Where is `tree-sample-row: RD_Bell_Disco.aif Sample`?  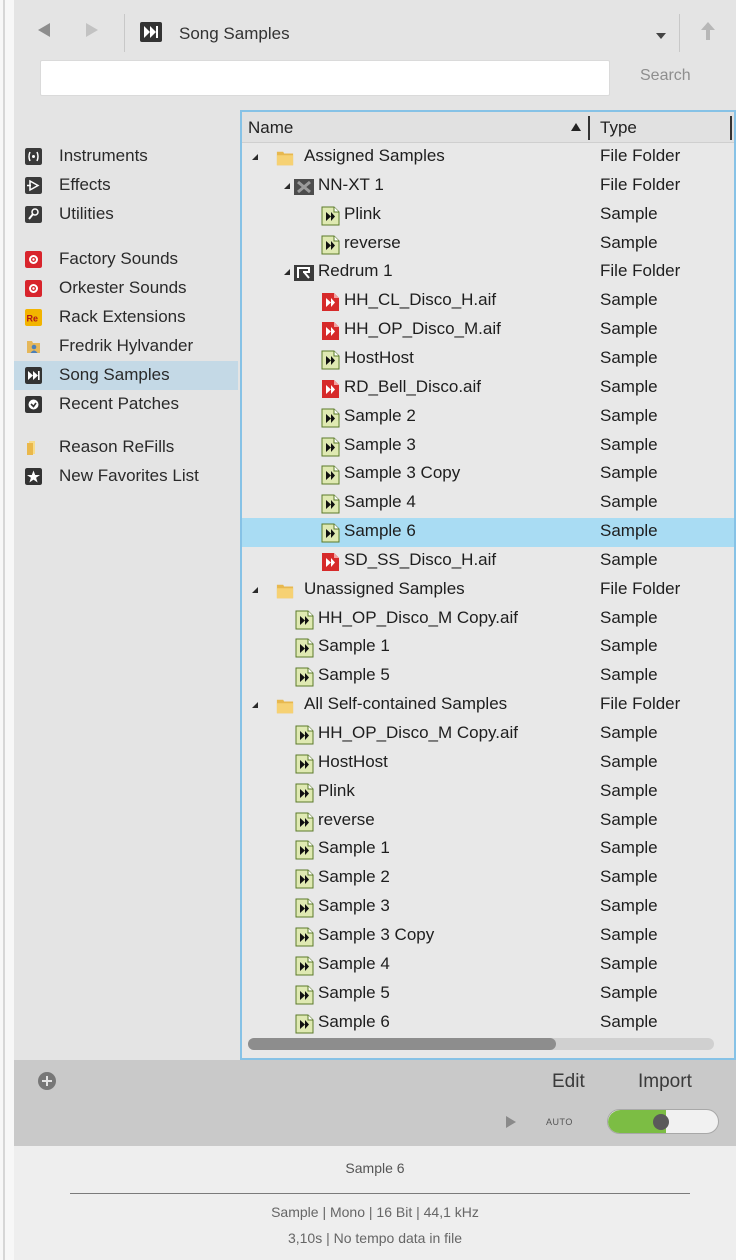
tree-sample-row: RD_Bell_Disco.aif Sample is located at coordinates (488, 388).